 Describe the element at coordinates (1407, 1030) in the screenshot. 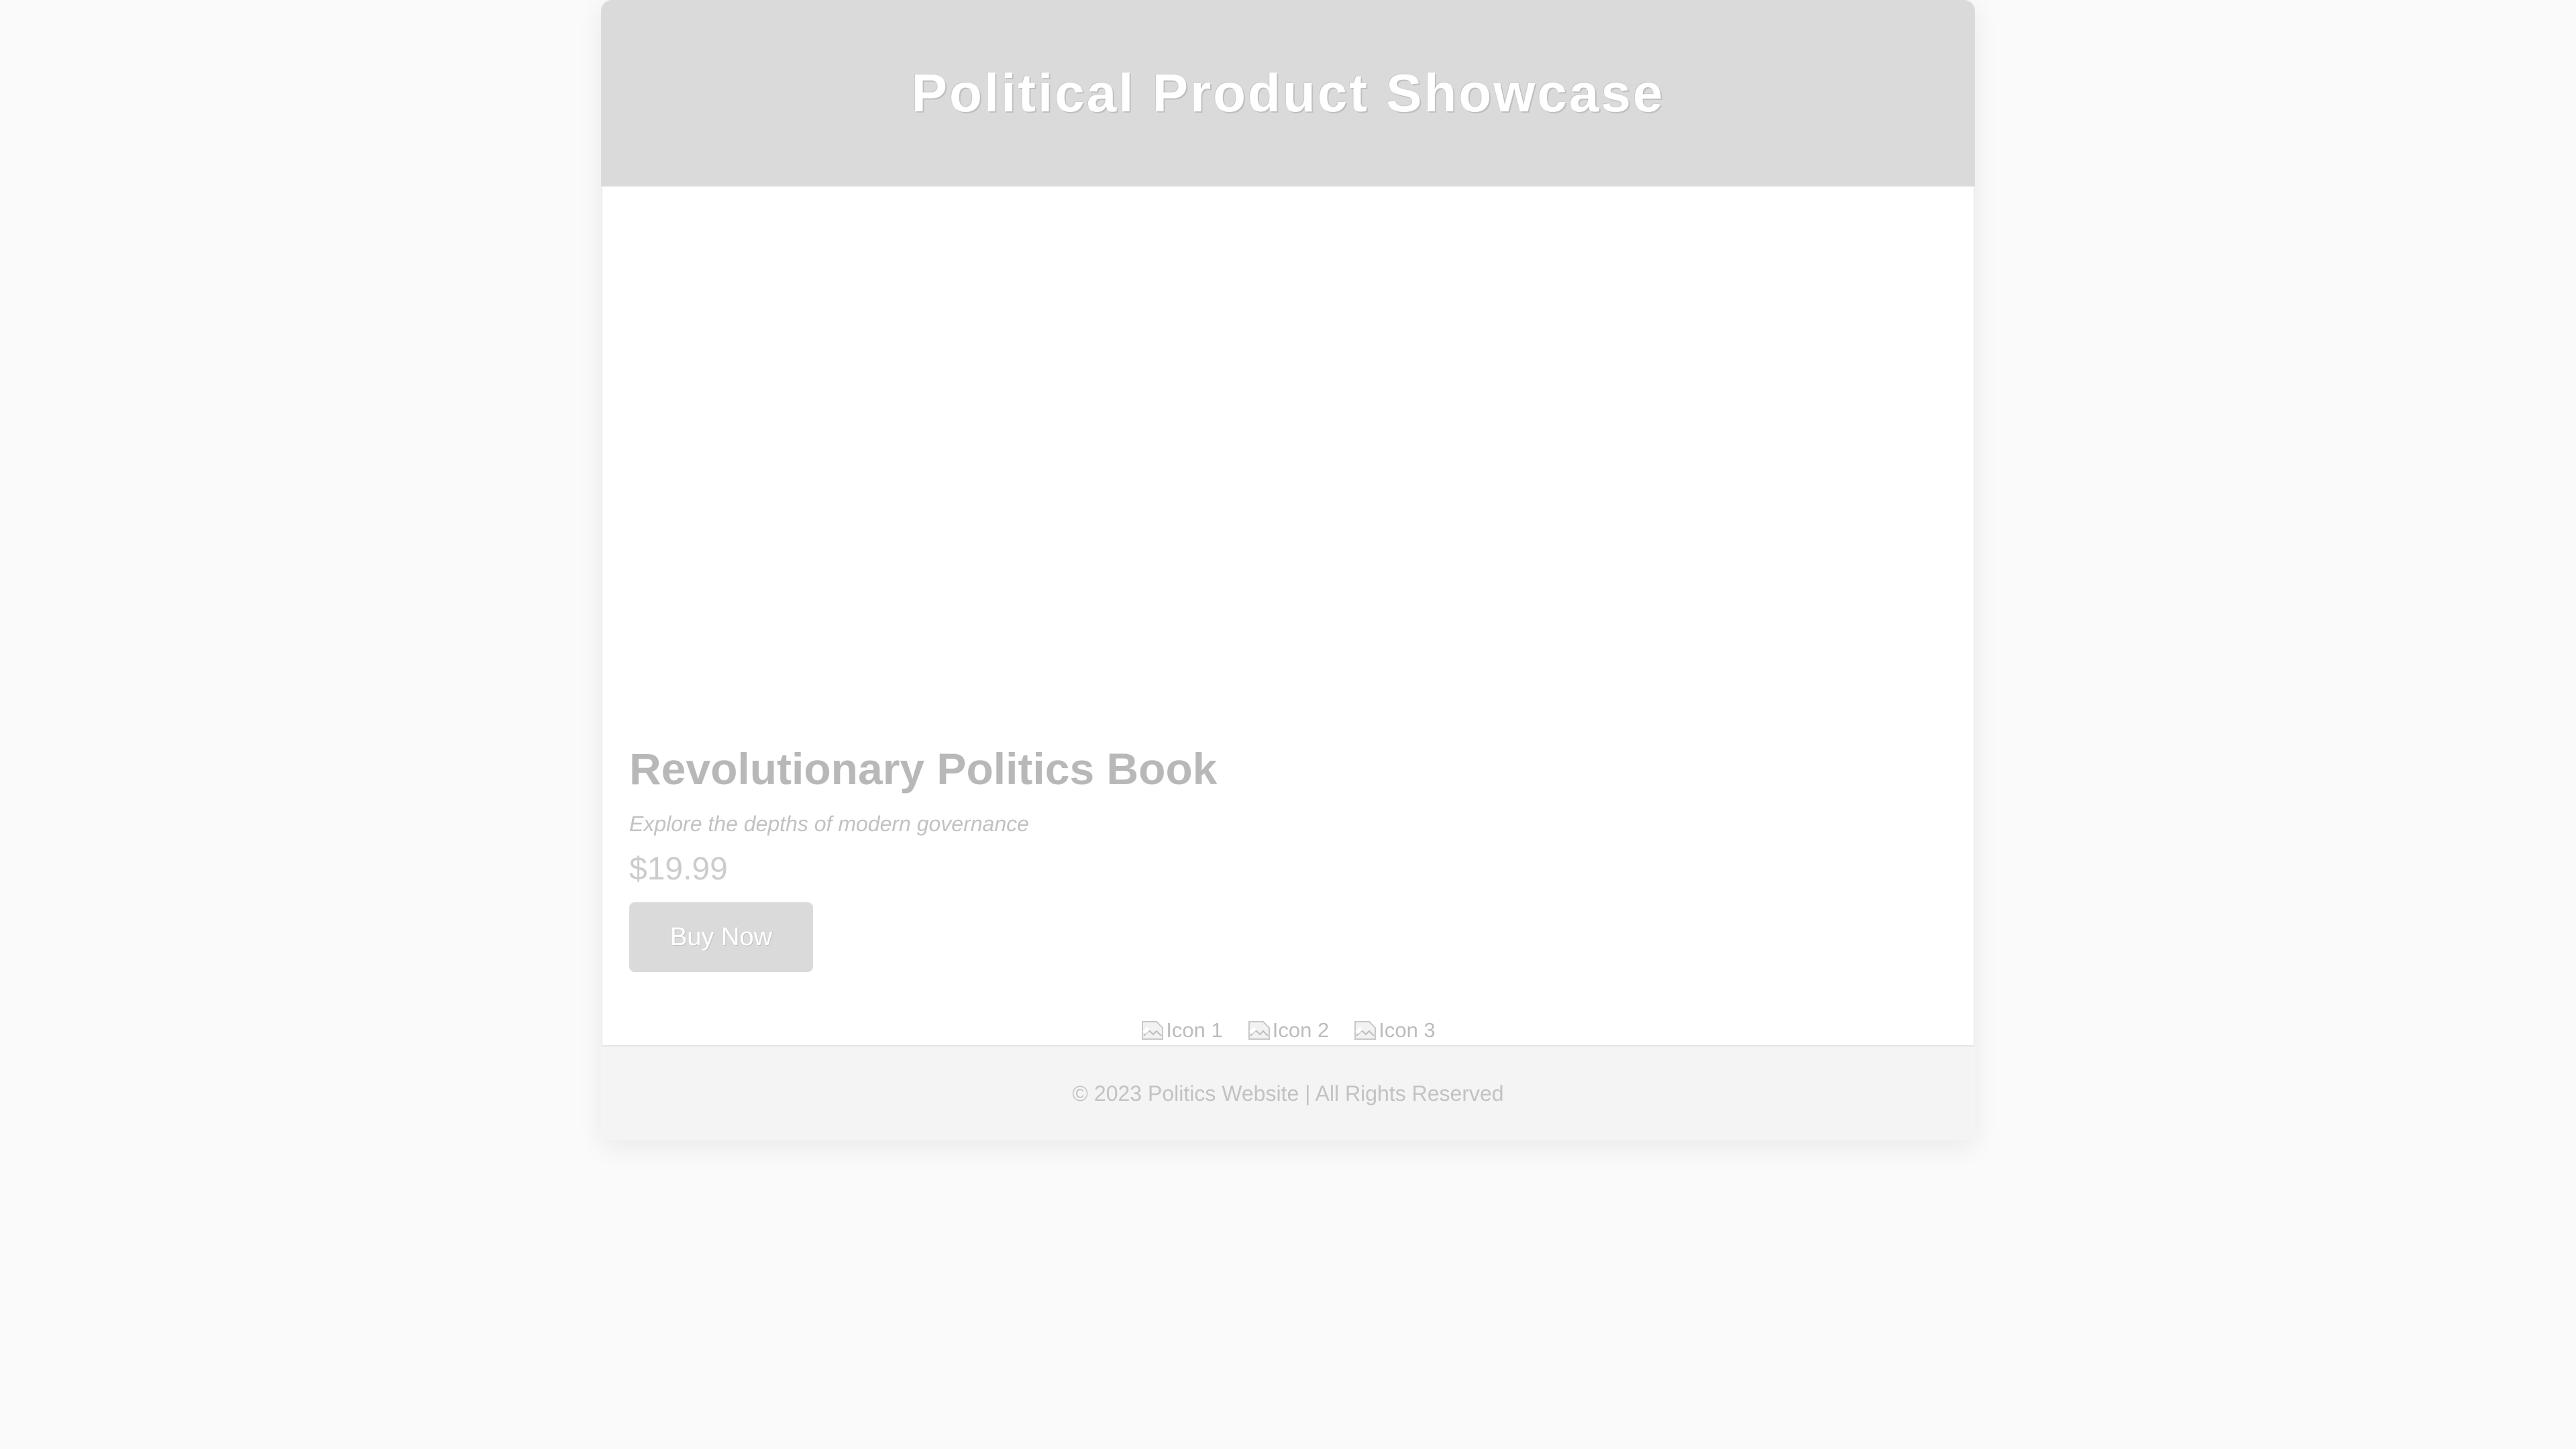

I see `icon-3-alt-text: Icon 3` at that location.